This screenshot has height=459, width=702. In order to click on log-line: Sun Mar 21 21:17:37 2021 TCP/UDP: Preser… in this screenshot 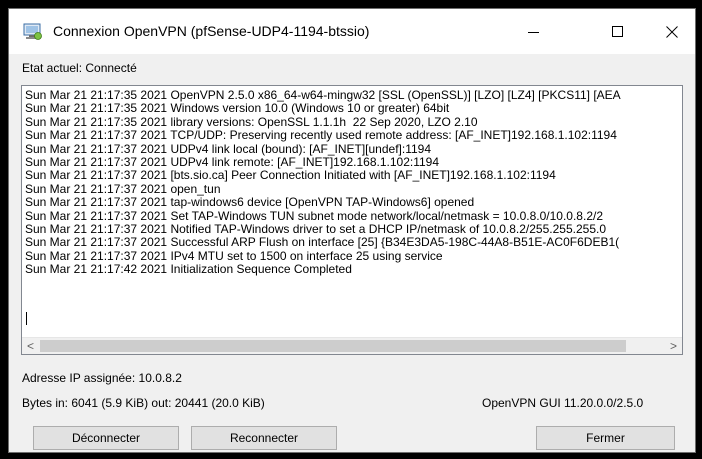, I will do `click(321, 135)`.